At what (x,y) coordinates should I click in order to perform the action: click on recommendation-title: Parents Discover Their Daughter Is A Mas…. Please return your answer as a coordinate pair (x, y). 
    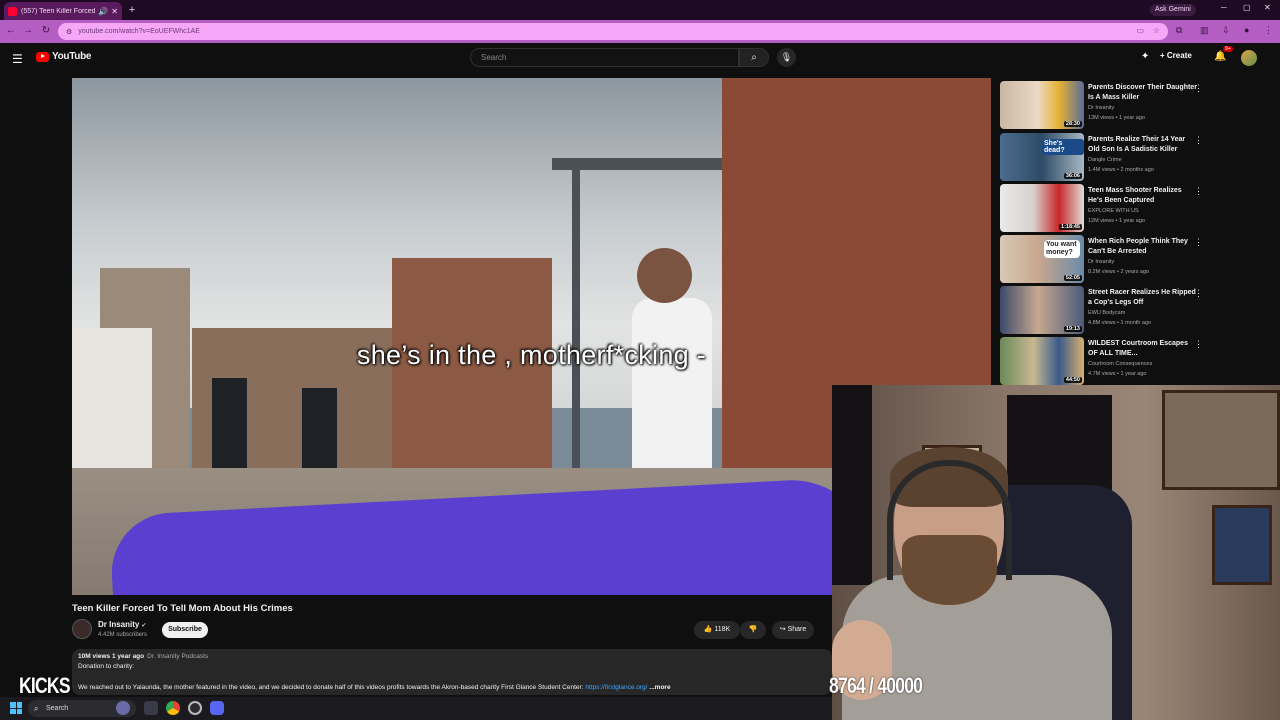
    Looking at the image, I should click on (1143, 92).